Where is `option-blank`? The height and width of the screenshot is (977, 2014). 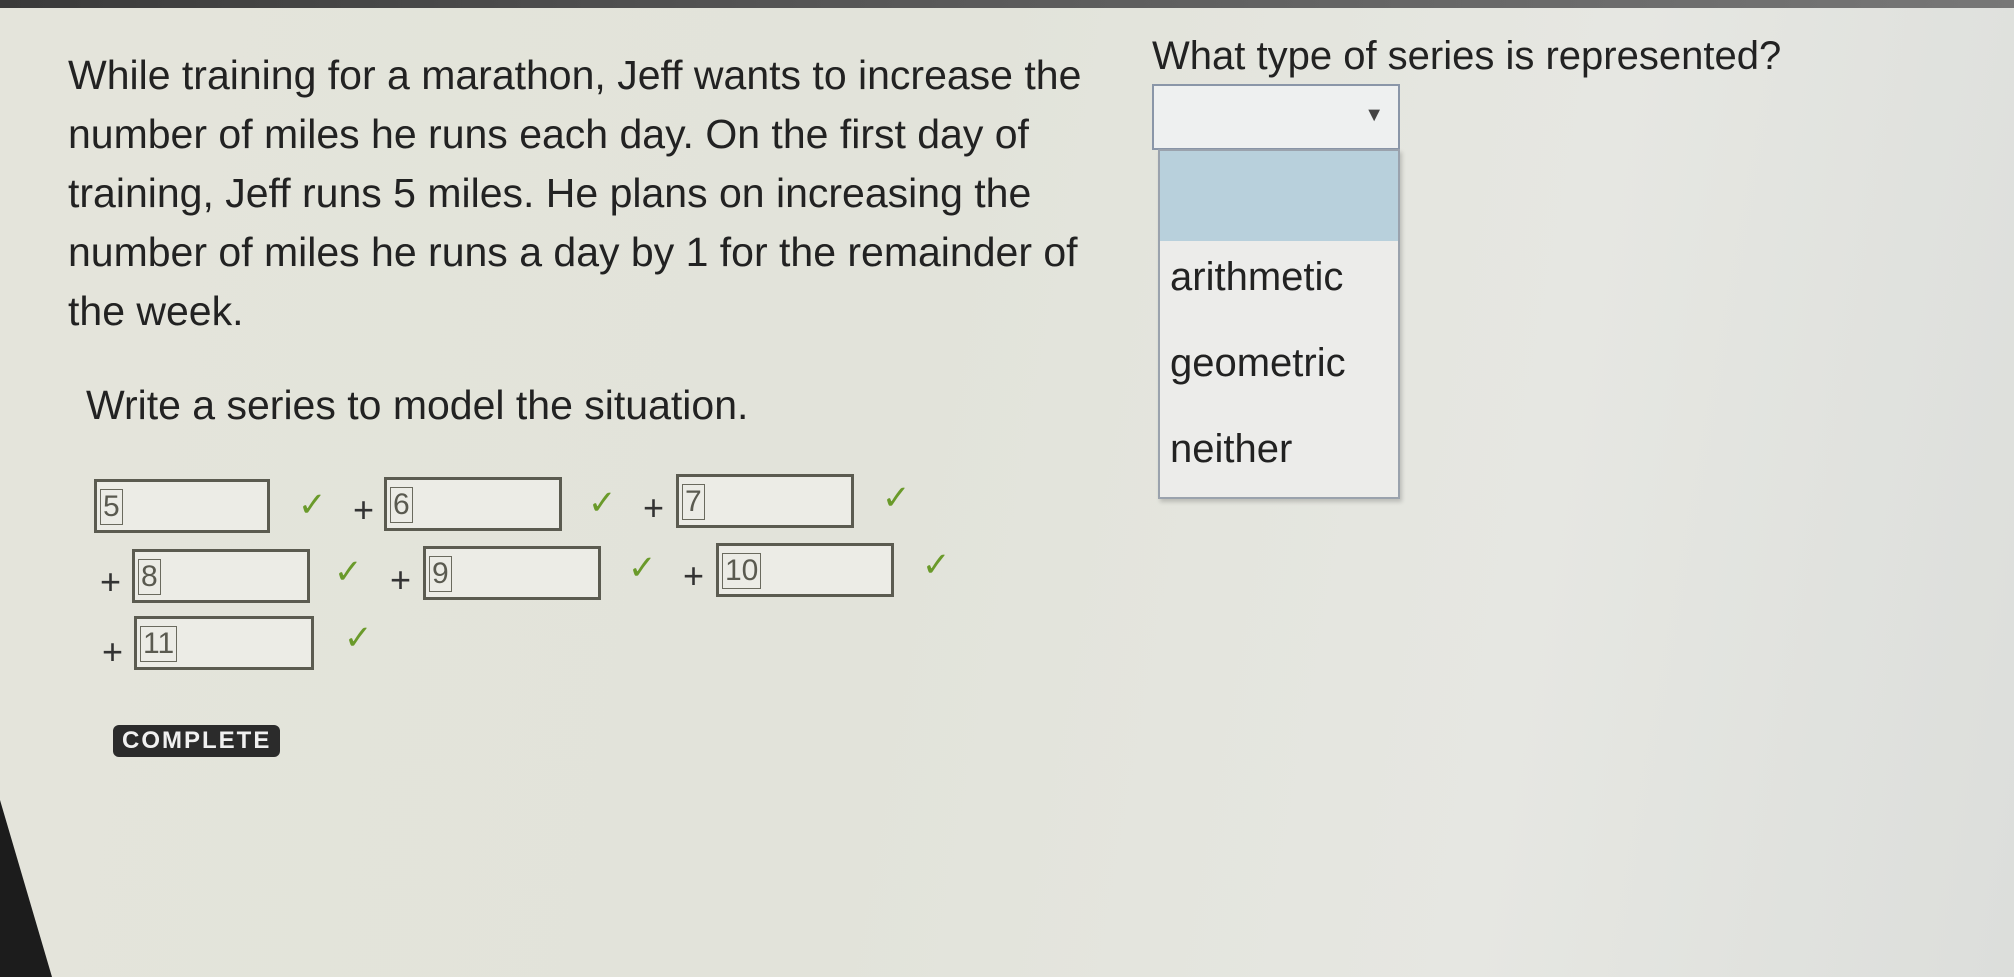
option-blank is located at coordinates (1279, 196).